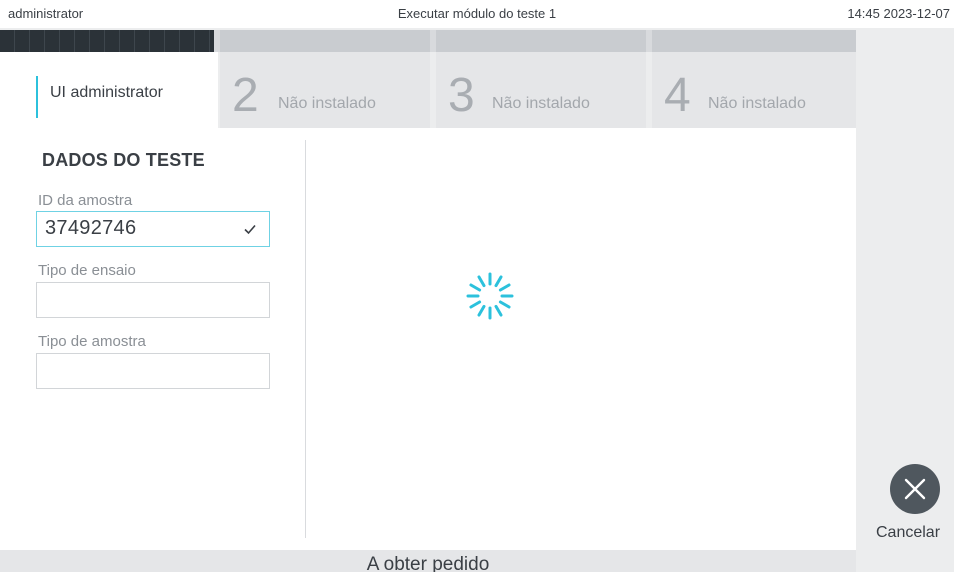  Describe the element at coordinates (305, 339) in the screenshot. I see `panel-divider` at that location.